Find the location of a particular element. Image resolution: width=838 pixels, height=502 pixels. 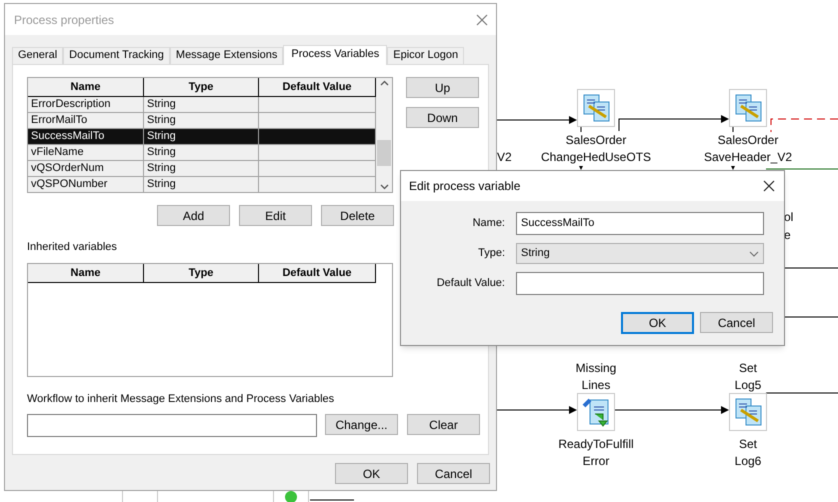

tab: Process Variables is located at coordinates (335, 55).